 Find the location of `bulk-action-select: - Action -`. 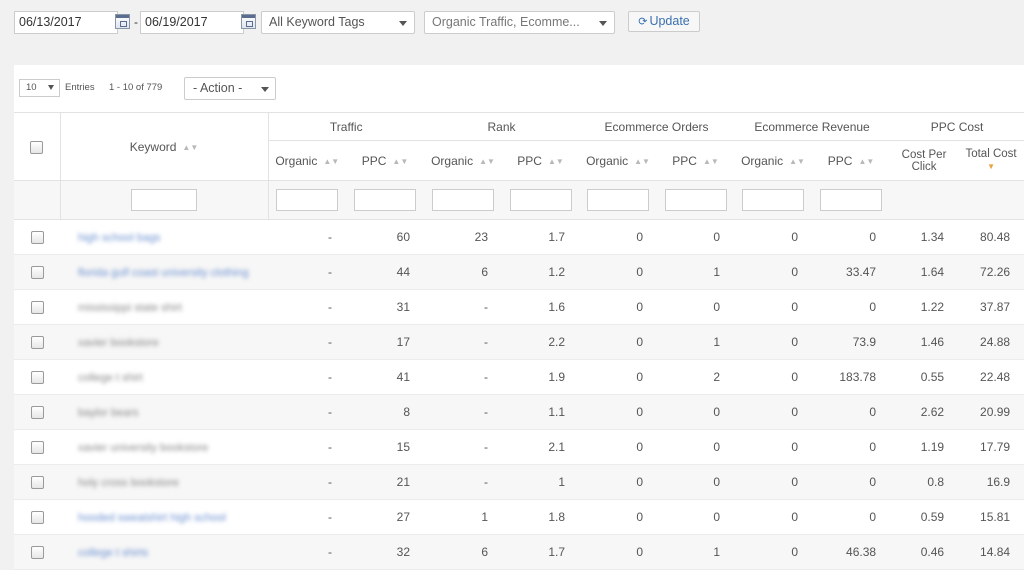

bulk-action-select: - Action - is located at coordinates (230, 88).